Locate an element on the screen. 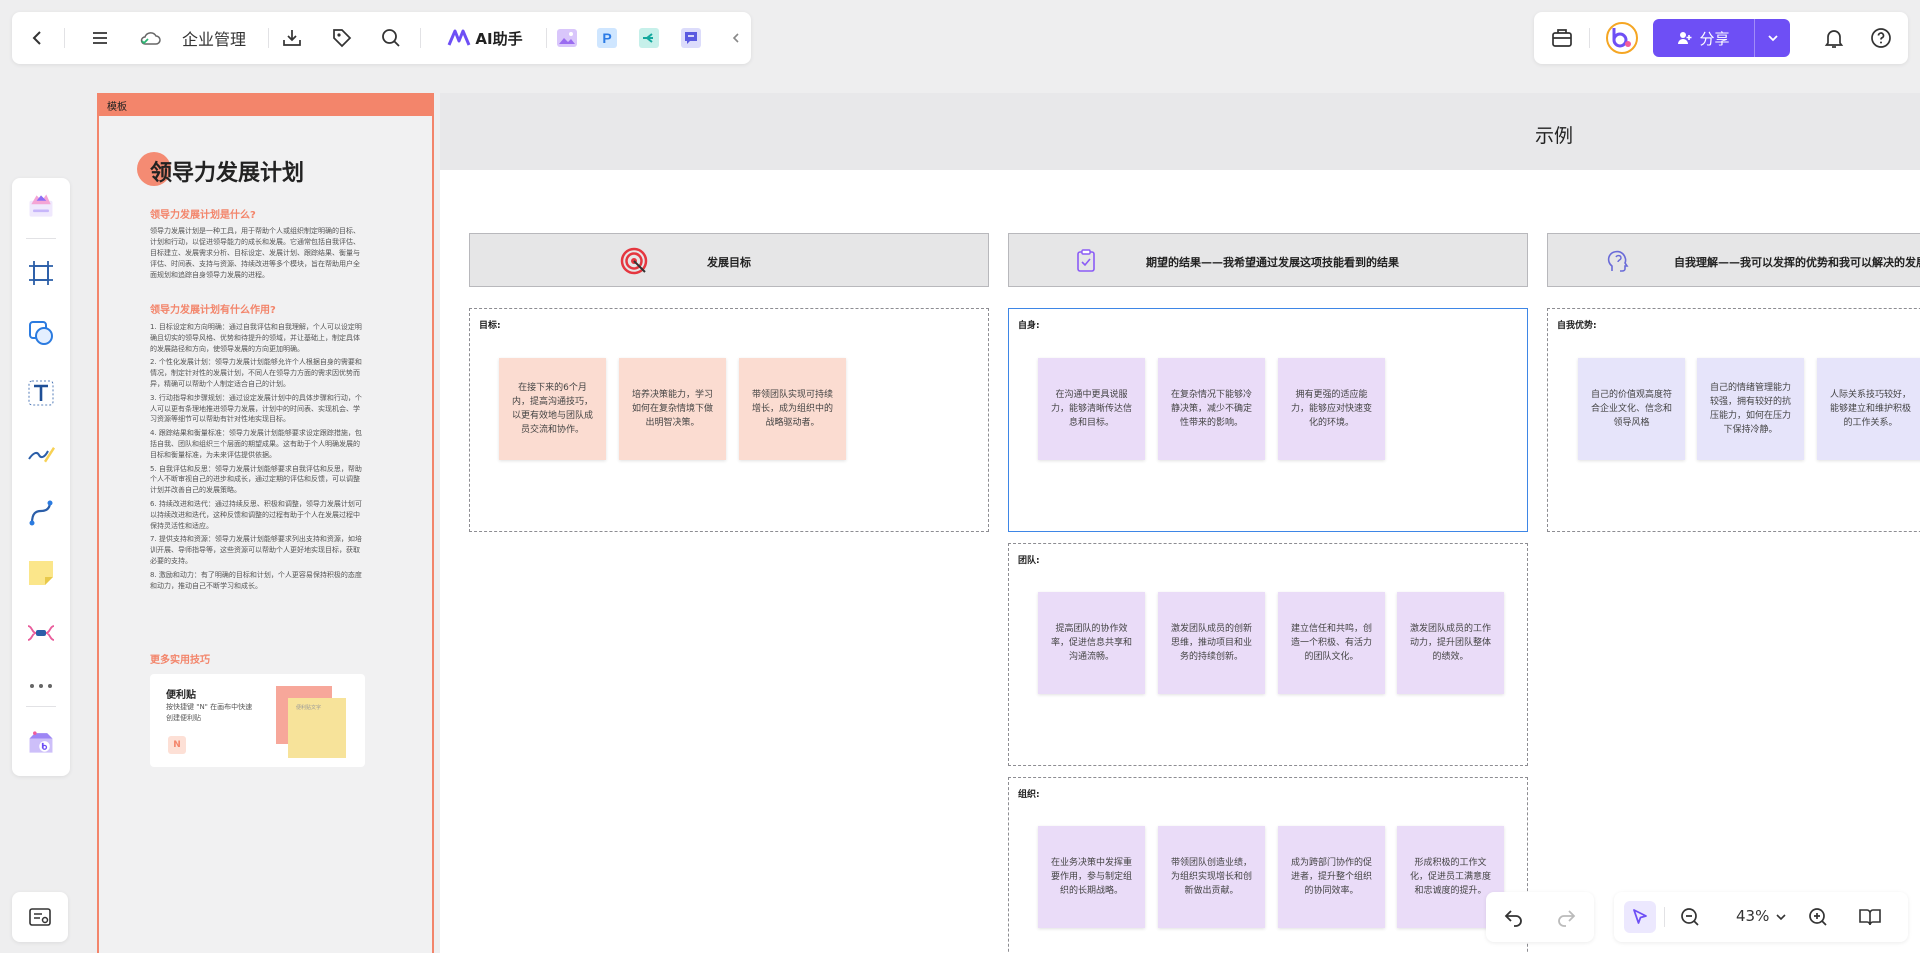 Image resolution: width=1920 pixels, height=953 pixels. toolbox-button is located at coordinates (1562, 38).